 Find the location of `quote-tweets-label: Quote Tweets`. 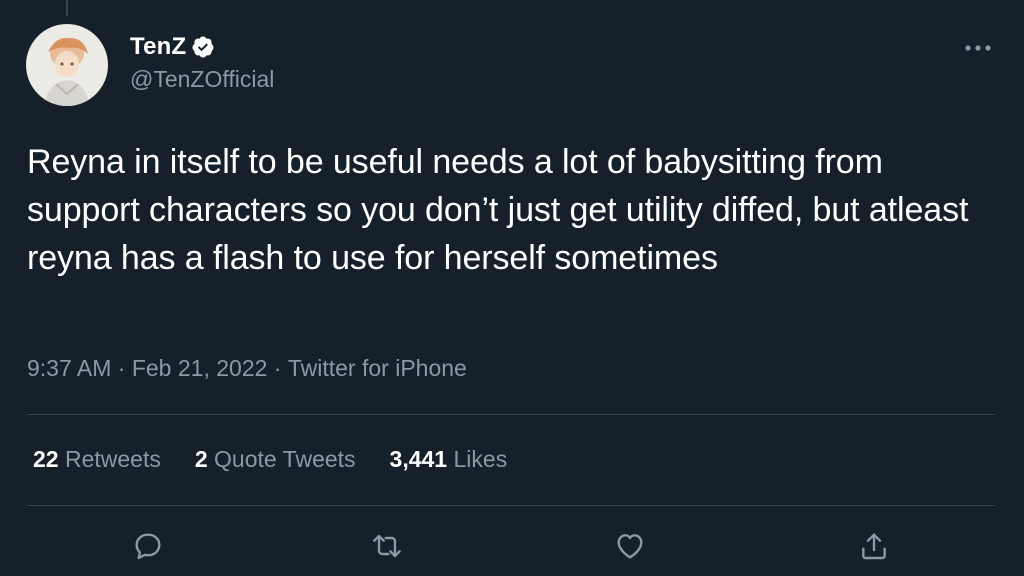

quote-tweets-label: Quote Tweets is located at coordinates (285, 459).